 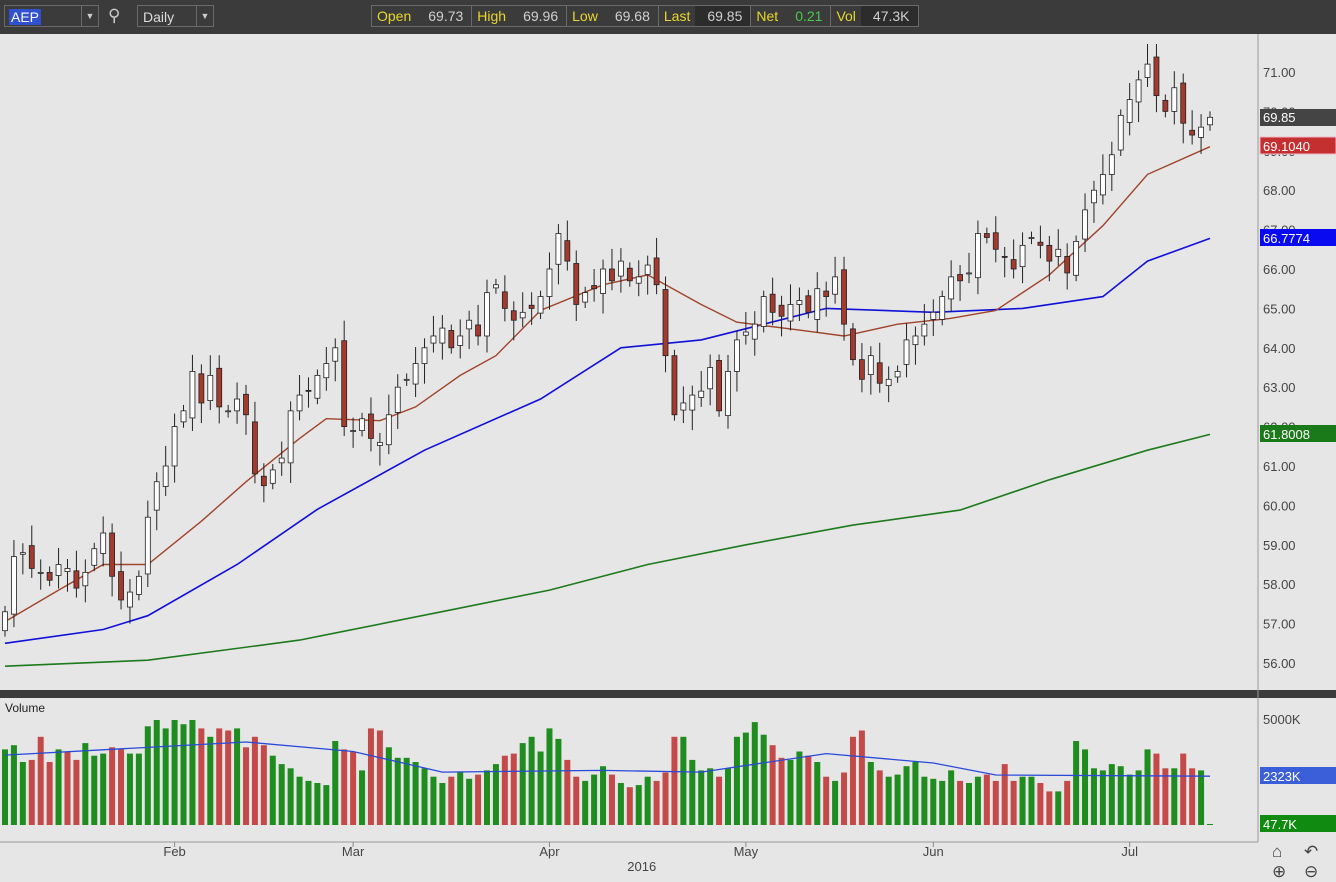 I want to click on zoom-in-icon: ⊕, so click(x=1279, y=872).